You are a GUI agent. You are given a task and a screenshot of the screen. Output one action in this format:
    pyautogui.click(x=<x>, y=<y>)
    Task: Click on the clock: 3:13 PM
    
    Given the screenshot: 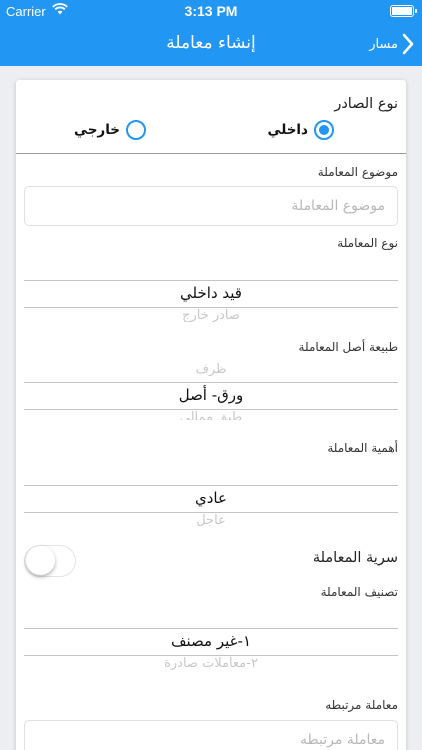 What is the action you would take?
    pyautogui.click(x=211, y=11)
    